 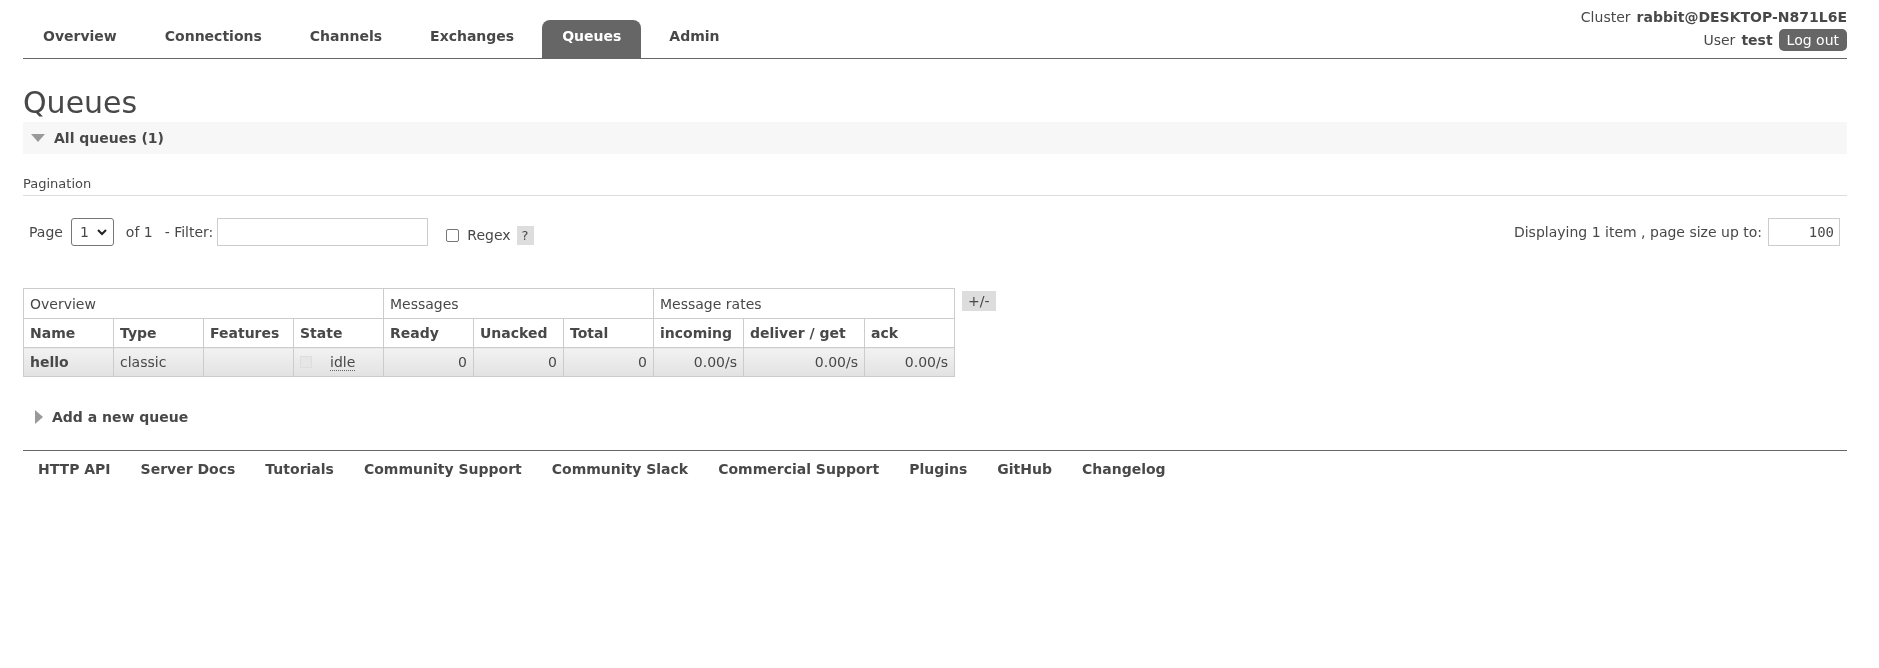 I want to click on nav-tab: Connections, so click(x=213, y=39).